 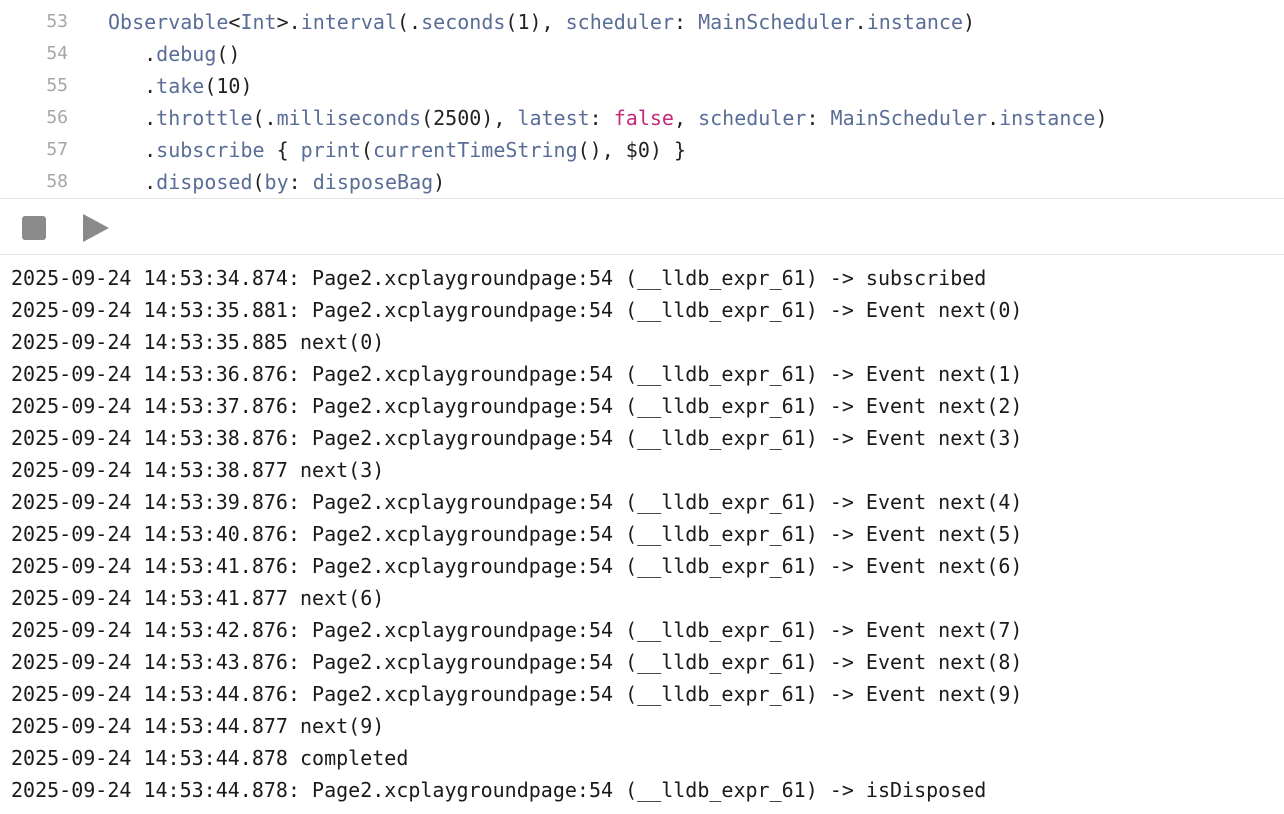 I want to click on console-log-line: 2025-09-24 14:53:38.877 next(3), so click(x=198, y=470).